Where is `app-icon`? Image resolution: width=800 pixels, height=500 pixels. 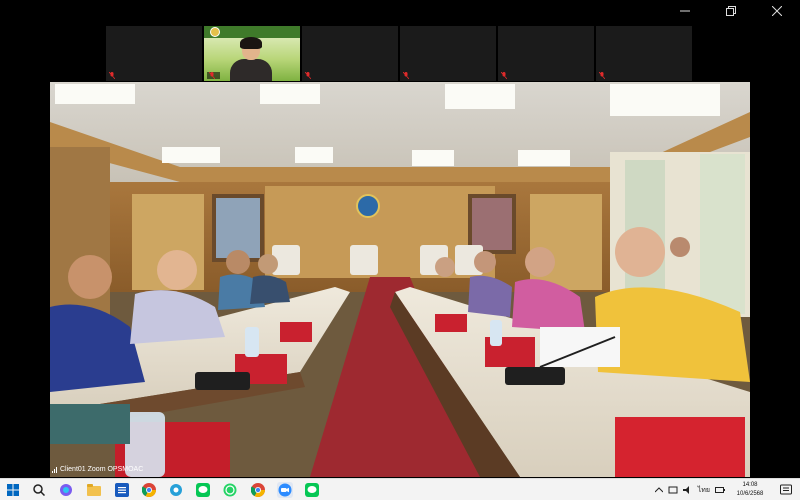 app-icon is located at coordinates (176, 490).